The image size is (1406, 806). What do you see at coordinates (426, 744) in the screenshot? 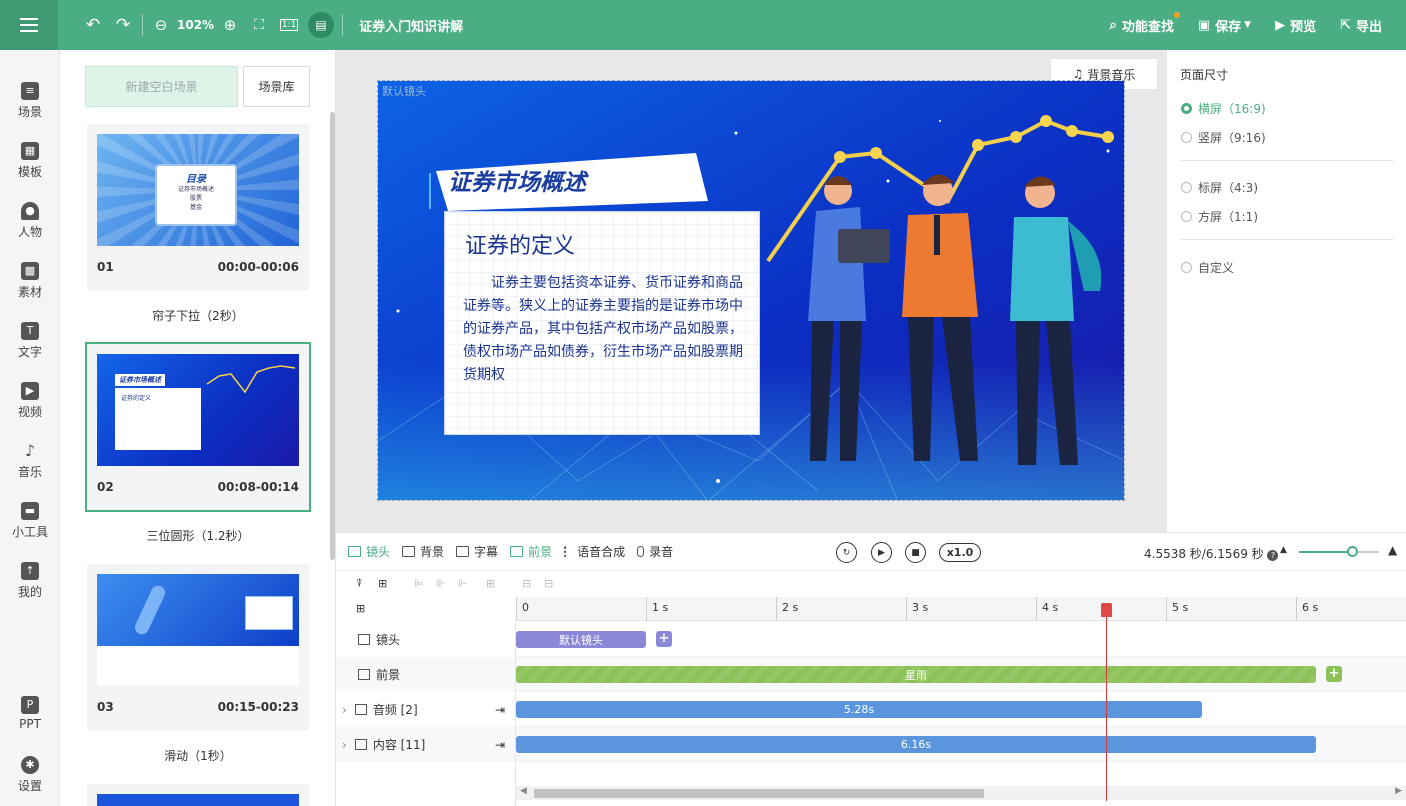
I see `track-label-content: › 内容 [11] ⇥` at bounding box center [426, 744].